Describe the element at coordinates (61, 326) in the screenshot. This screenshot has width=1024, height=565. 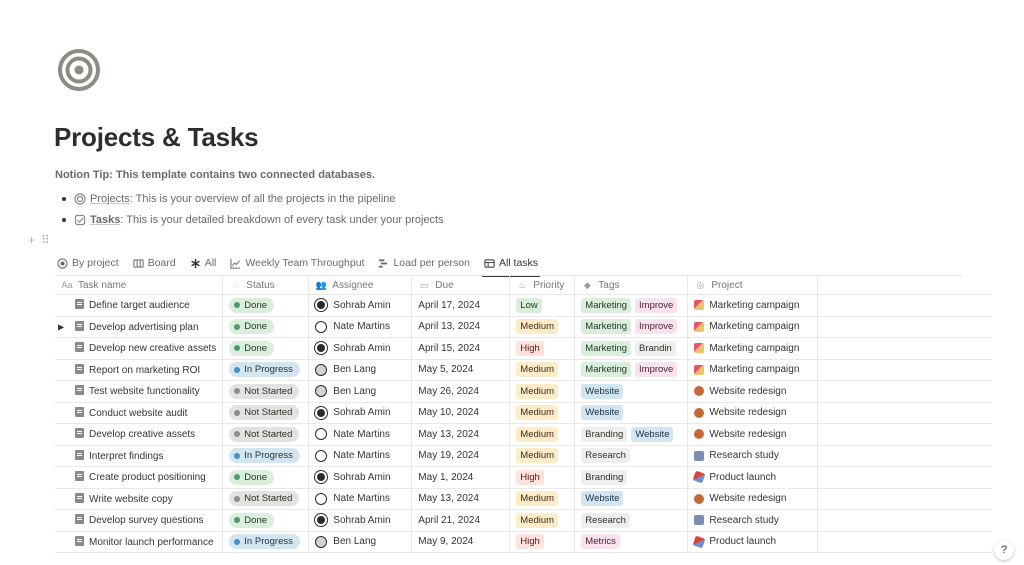
I see `expand-toggle-icon: ▶` at that location.